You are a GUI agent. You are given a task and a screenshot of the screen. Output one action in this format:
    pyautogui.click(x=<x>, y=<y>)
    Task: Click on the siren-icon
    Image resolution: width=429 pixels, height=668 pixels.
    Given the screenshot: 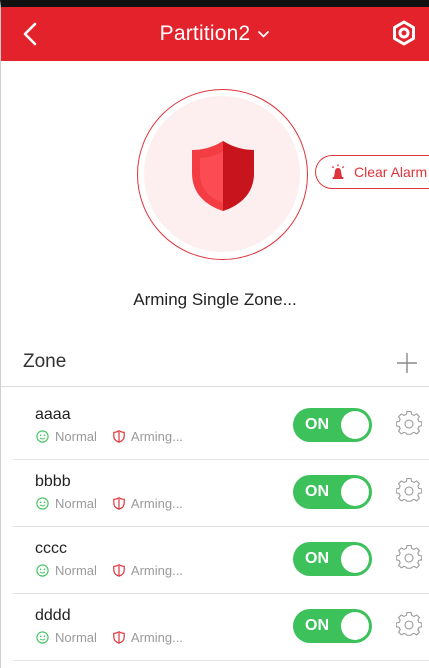 What is the action you would take?
    pyautogui.click(x=338, y=171)
    